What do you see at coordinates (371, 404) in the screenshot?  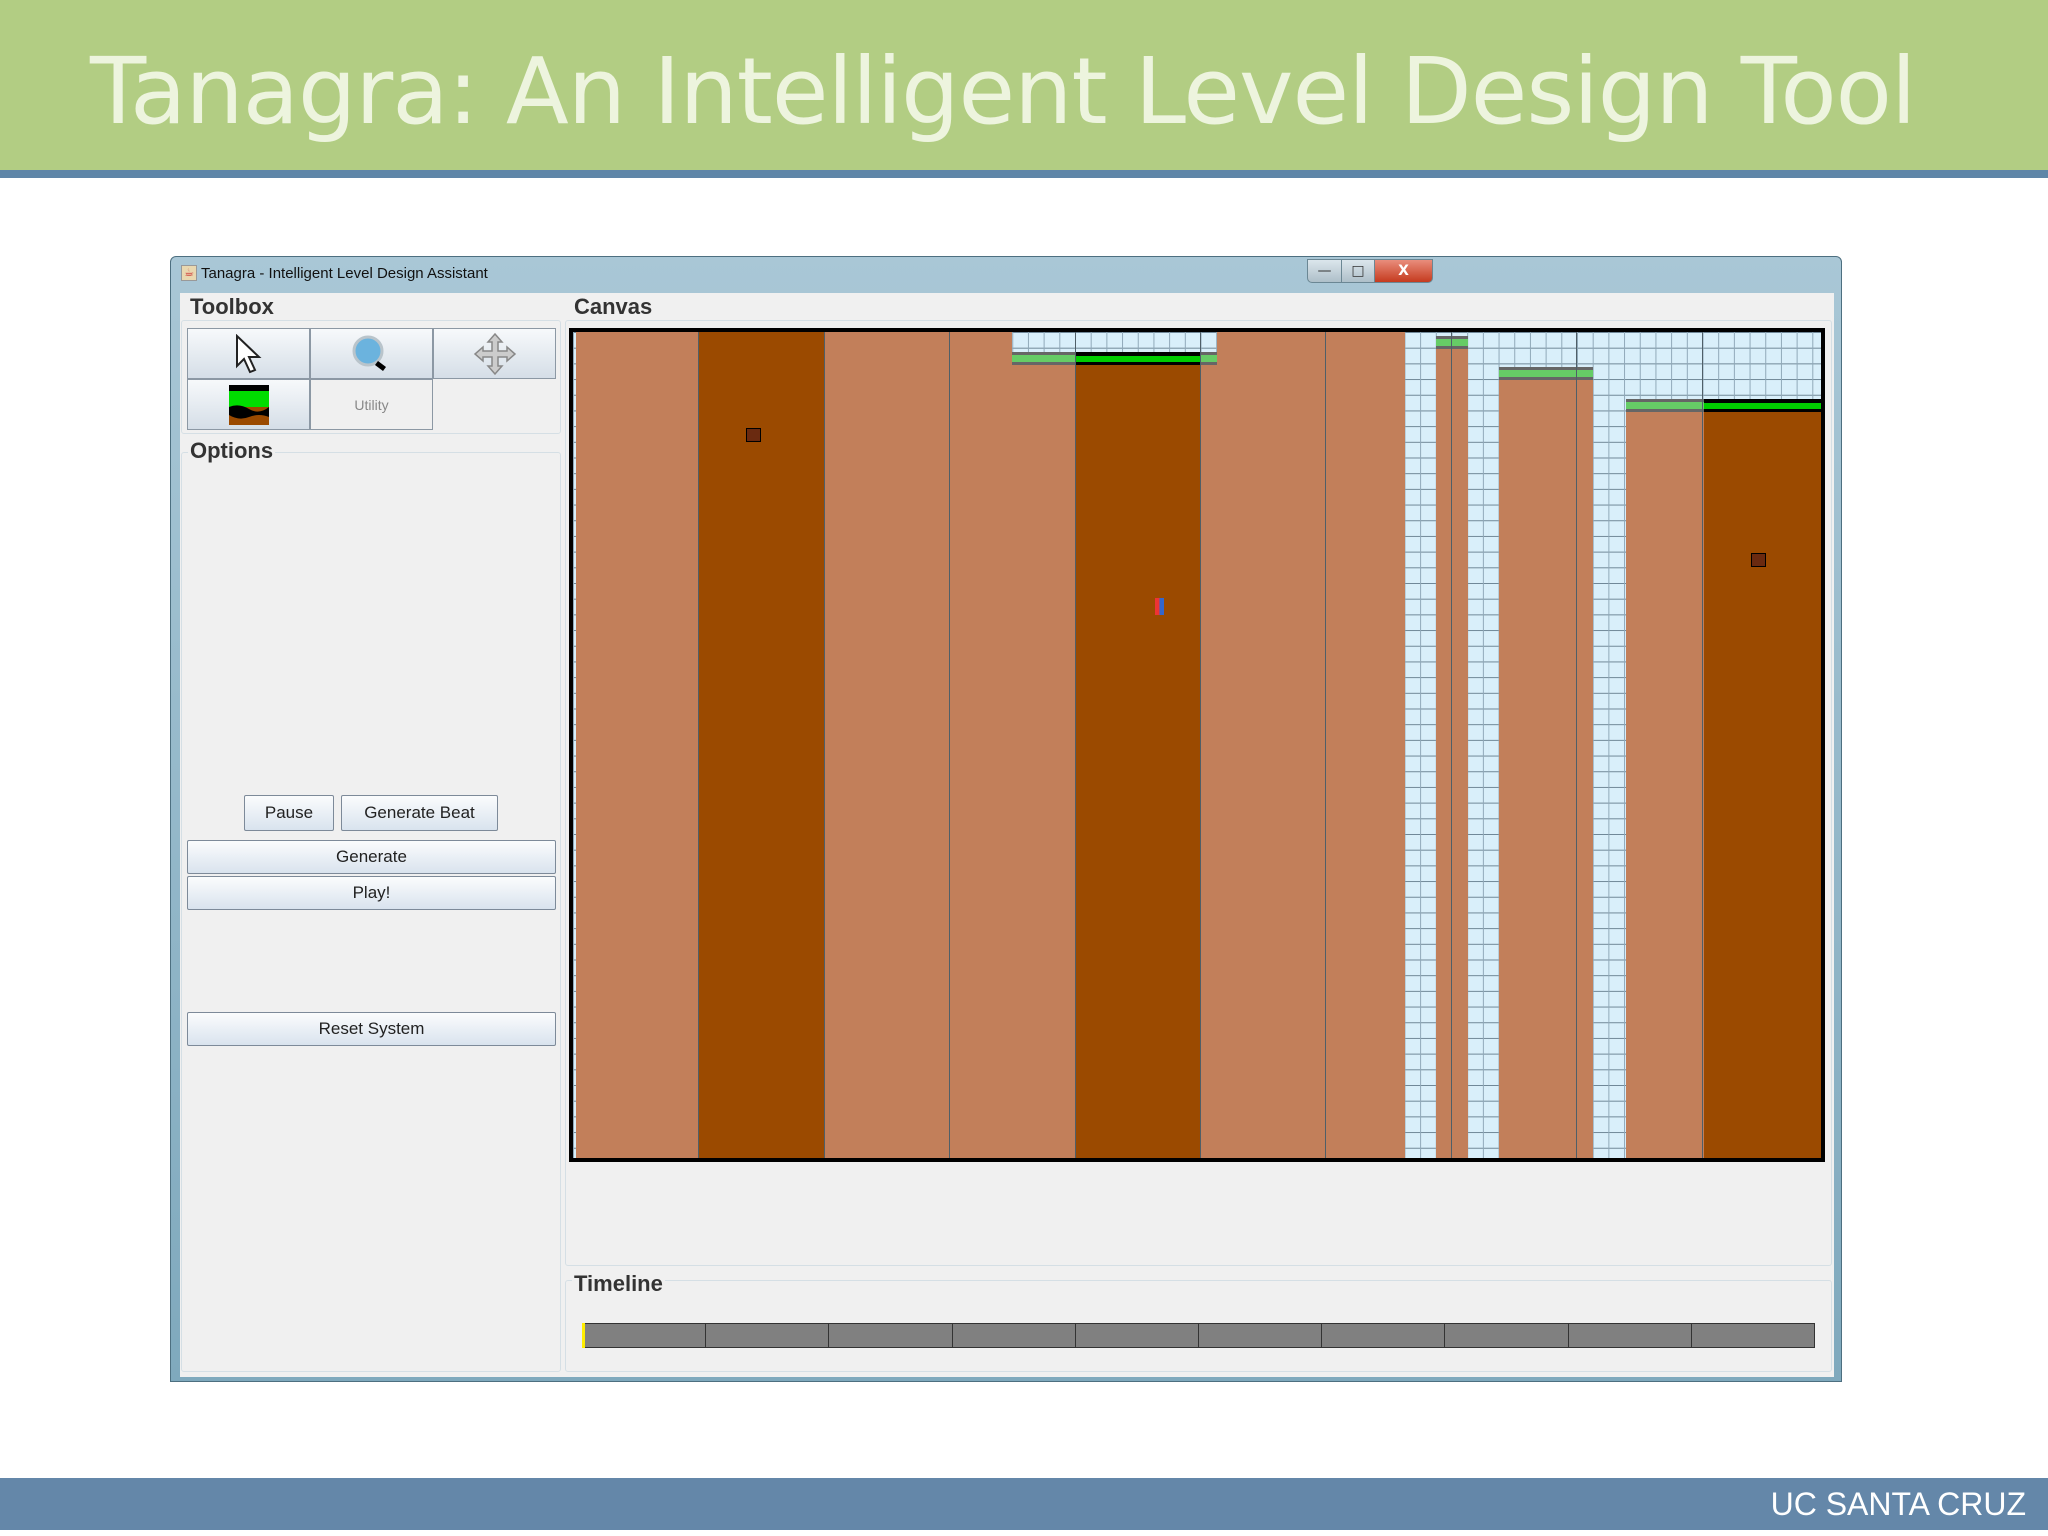 I see `utility-button: Utility` at bounding box center [371, 404].